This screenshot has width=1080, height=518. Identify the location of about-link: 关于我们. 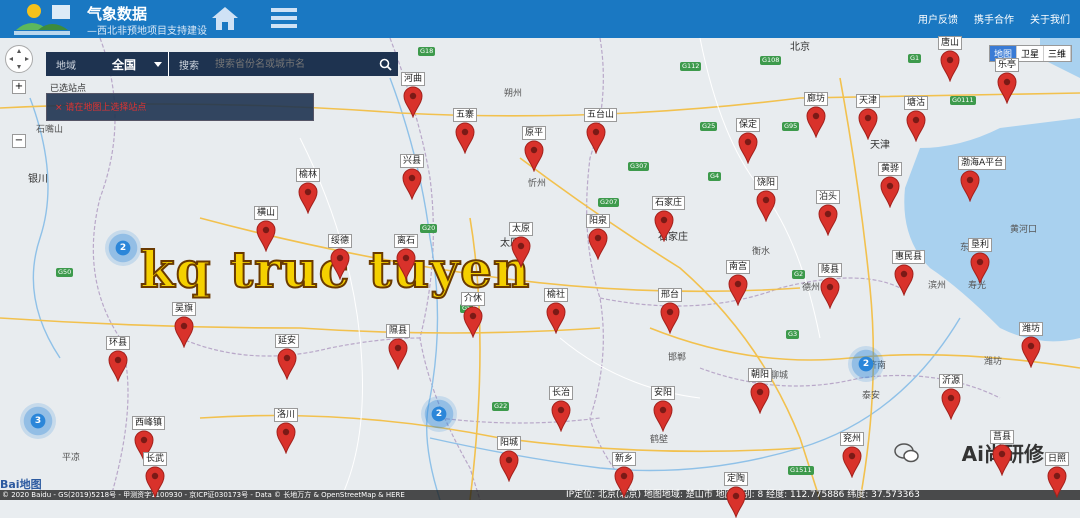
(1050, 18).